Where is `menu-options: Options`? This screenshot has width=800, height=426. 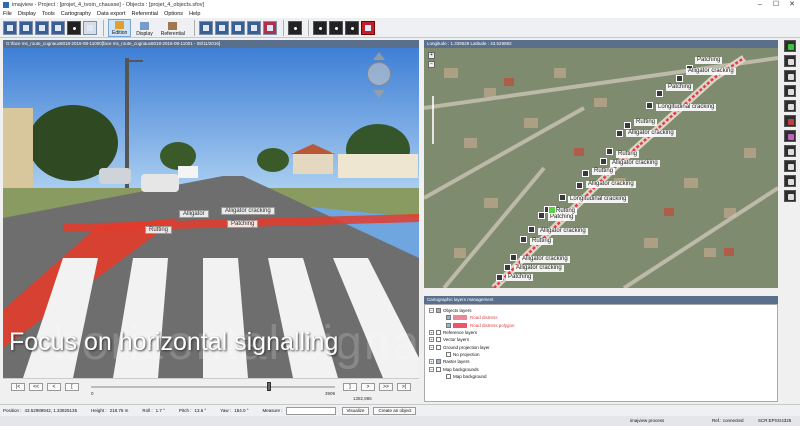
menu-options: Options is located at coordinates (173, 14).